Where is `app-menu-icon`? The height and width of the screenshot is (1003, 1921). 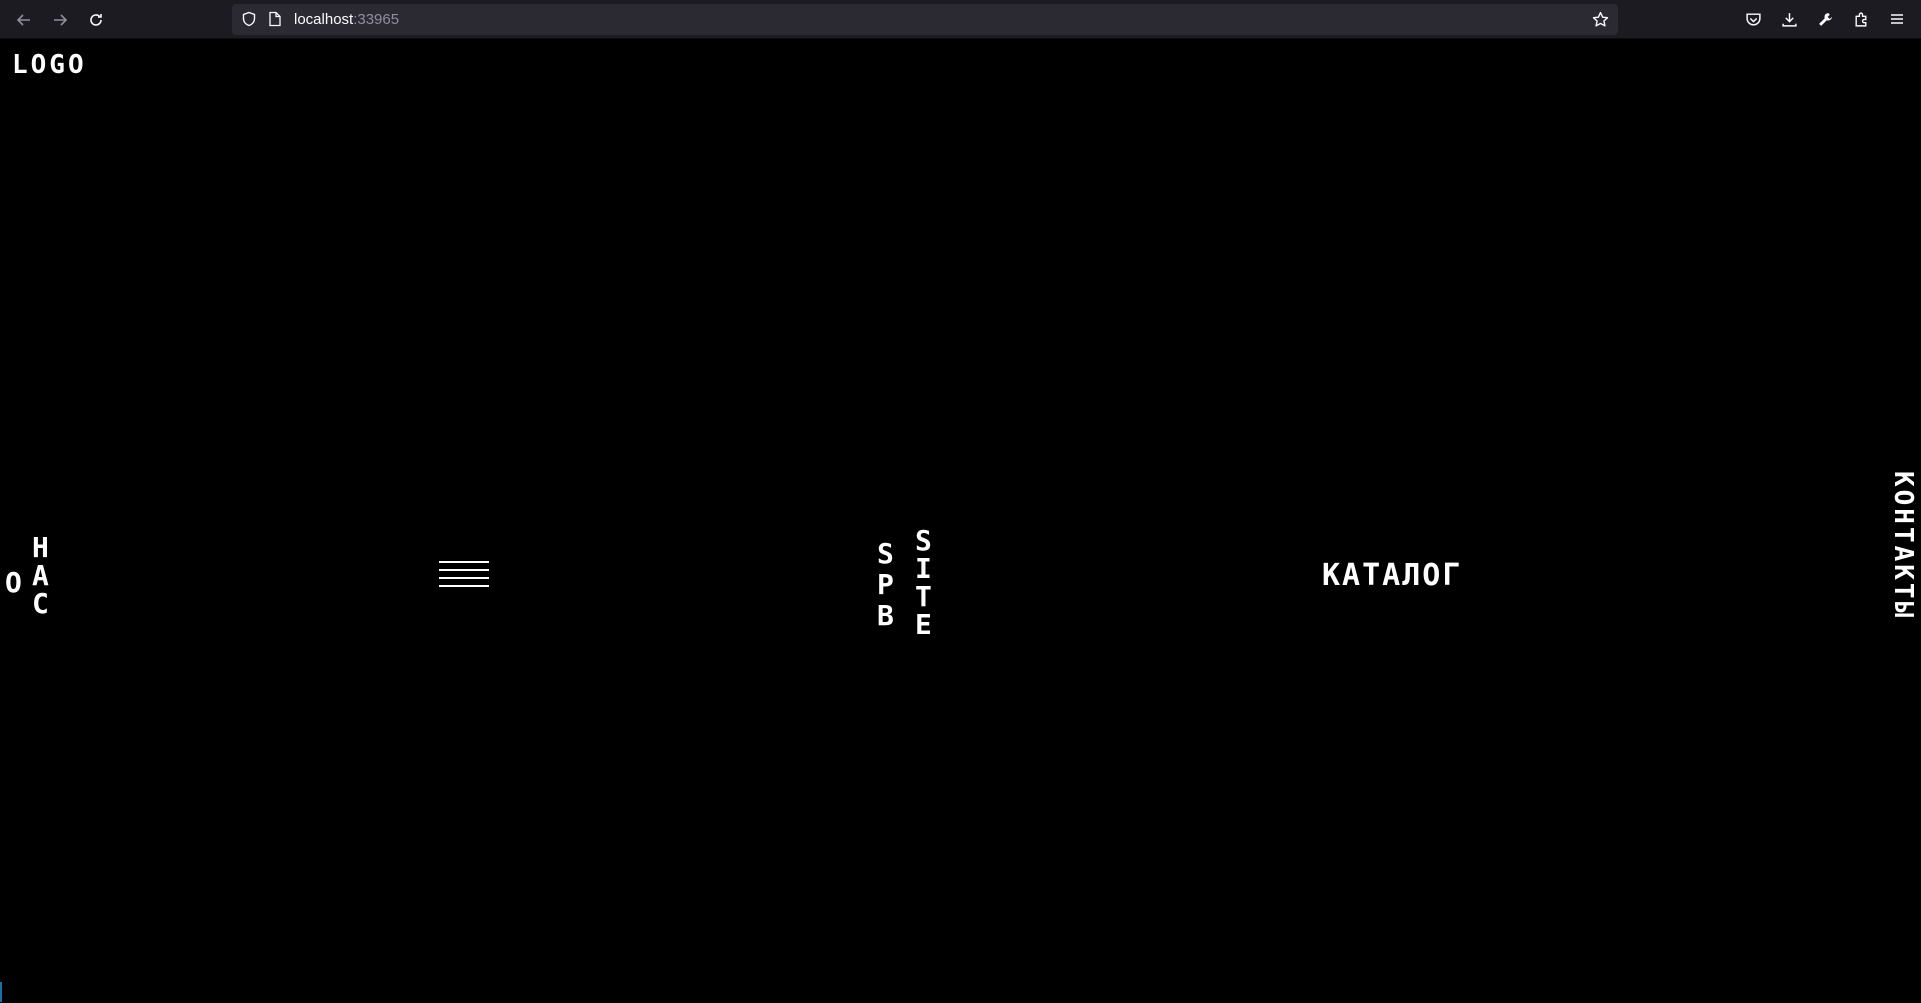 app-menu-icon is located at coordinates (1897, 19).